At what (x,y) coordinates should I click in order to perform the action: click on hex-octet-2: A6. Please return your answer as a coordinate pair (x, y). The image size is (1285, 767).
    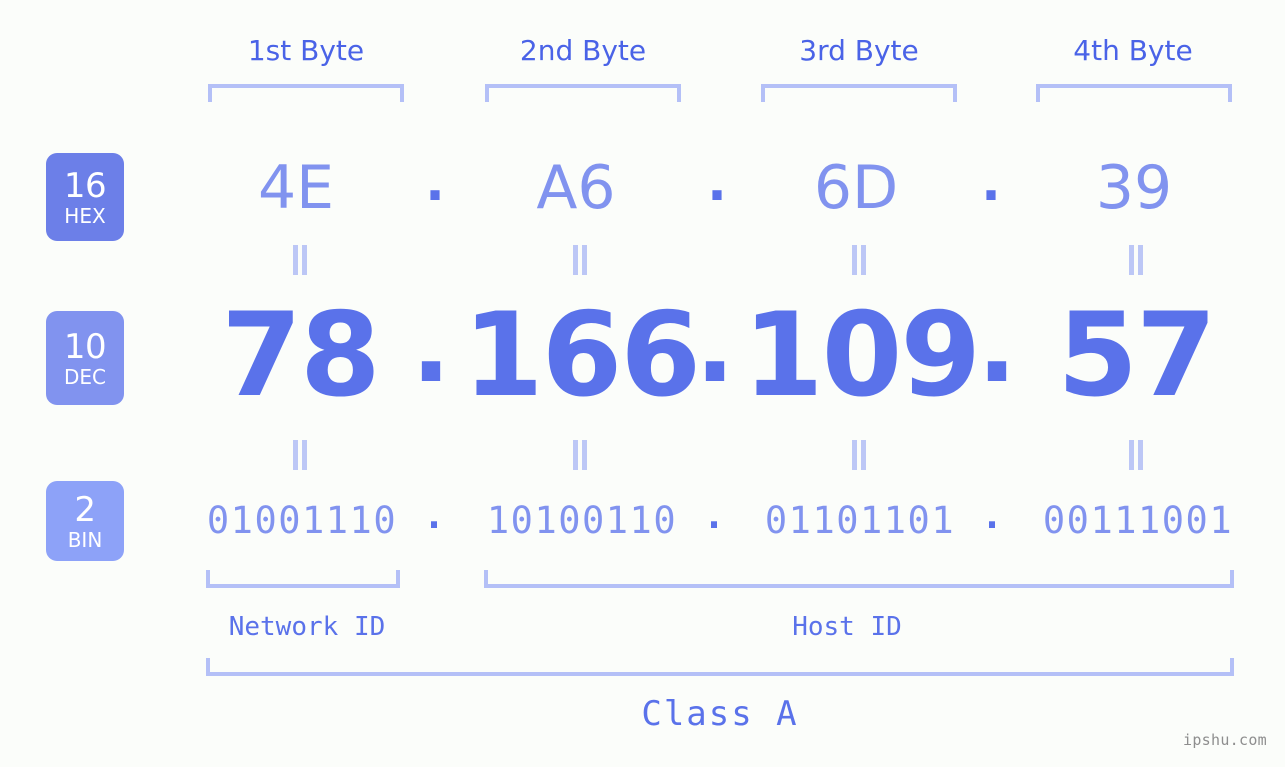
    Looking at the image, I should click on (576, 188).